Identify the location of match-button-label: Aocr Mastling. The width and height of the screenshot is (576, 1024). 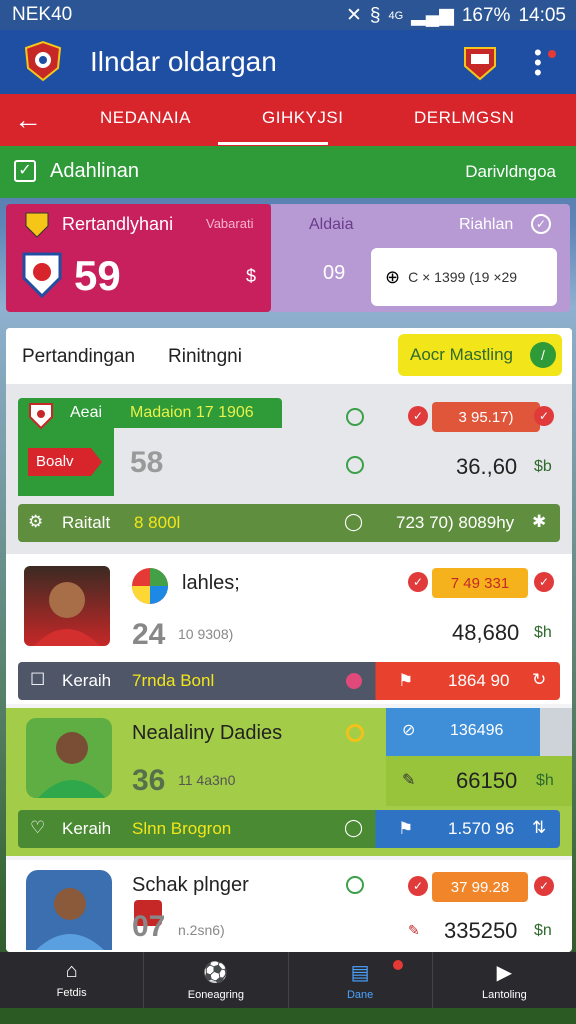
(461, 354).